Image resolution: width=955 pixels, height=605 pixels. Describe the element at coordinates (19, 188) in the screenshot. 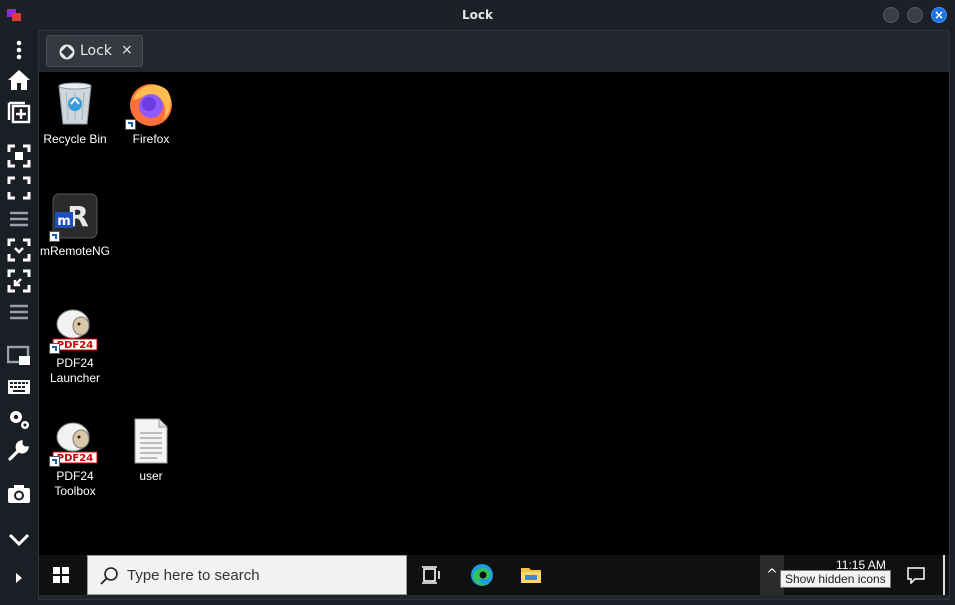

I see `fullscreen-icon` at that location.